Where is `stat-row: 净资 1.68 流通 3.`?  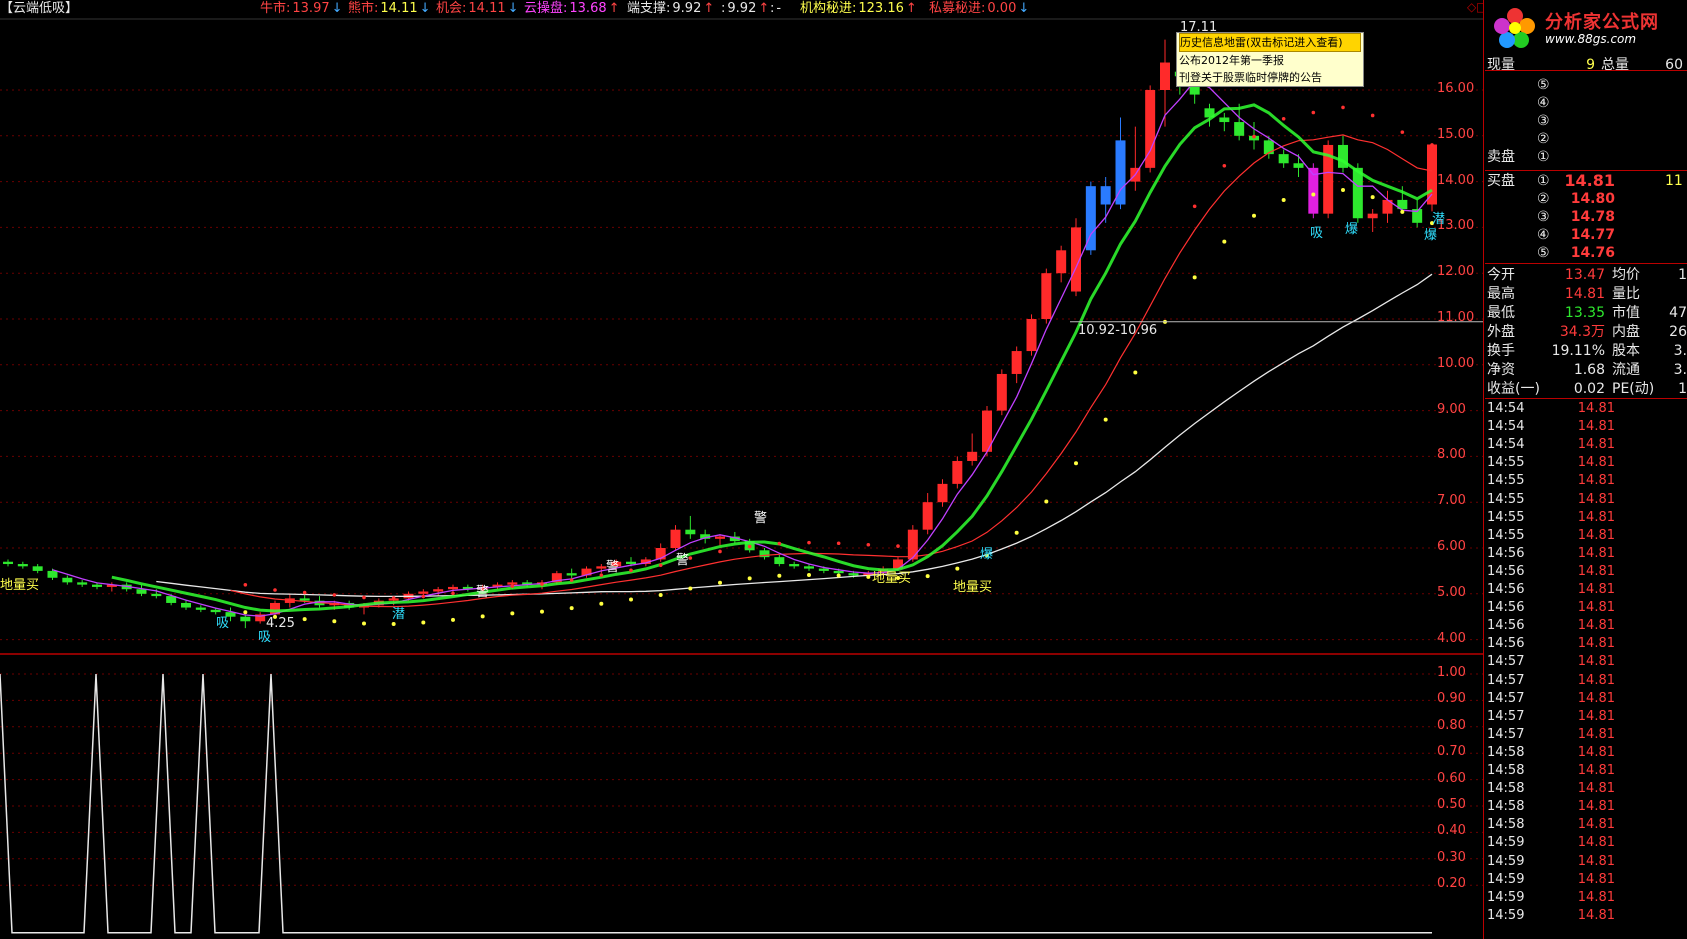 stat-row: 净资 1.68 流通 3. is located at coordinates (1586, 370).